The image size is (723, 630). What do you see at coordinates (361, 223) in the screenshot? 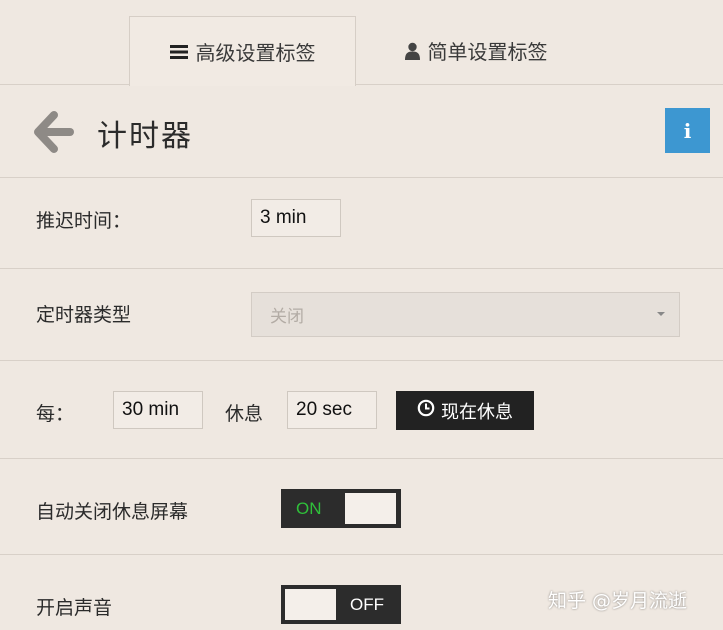
I see `delay-row: 推迟时间： 3 min` at bounding box center [361, 223].